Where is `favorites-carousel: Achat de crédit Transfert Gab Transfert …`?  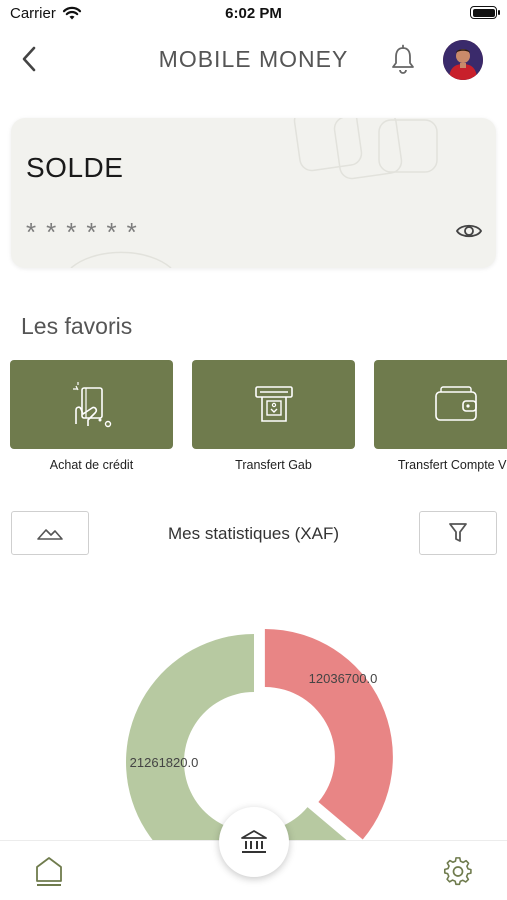
favorites-carousel: Achat de crédit Transfert Gab Transfert … is located at coordinates (253, 420).